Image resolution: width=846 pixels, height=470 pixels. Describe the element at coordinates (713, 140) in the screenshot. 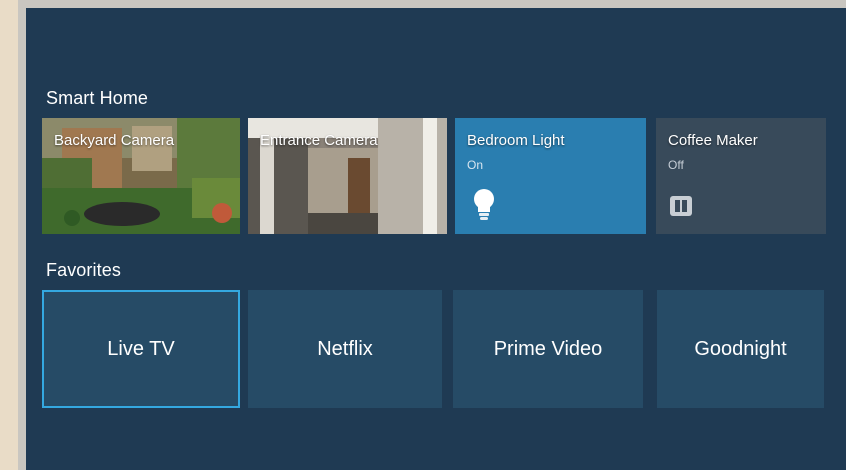

I see `tile-label: Coffee Maker` at that location.